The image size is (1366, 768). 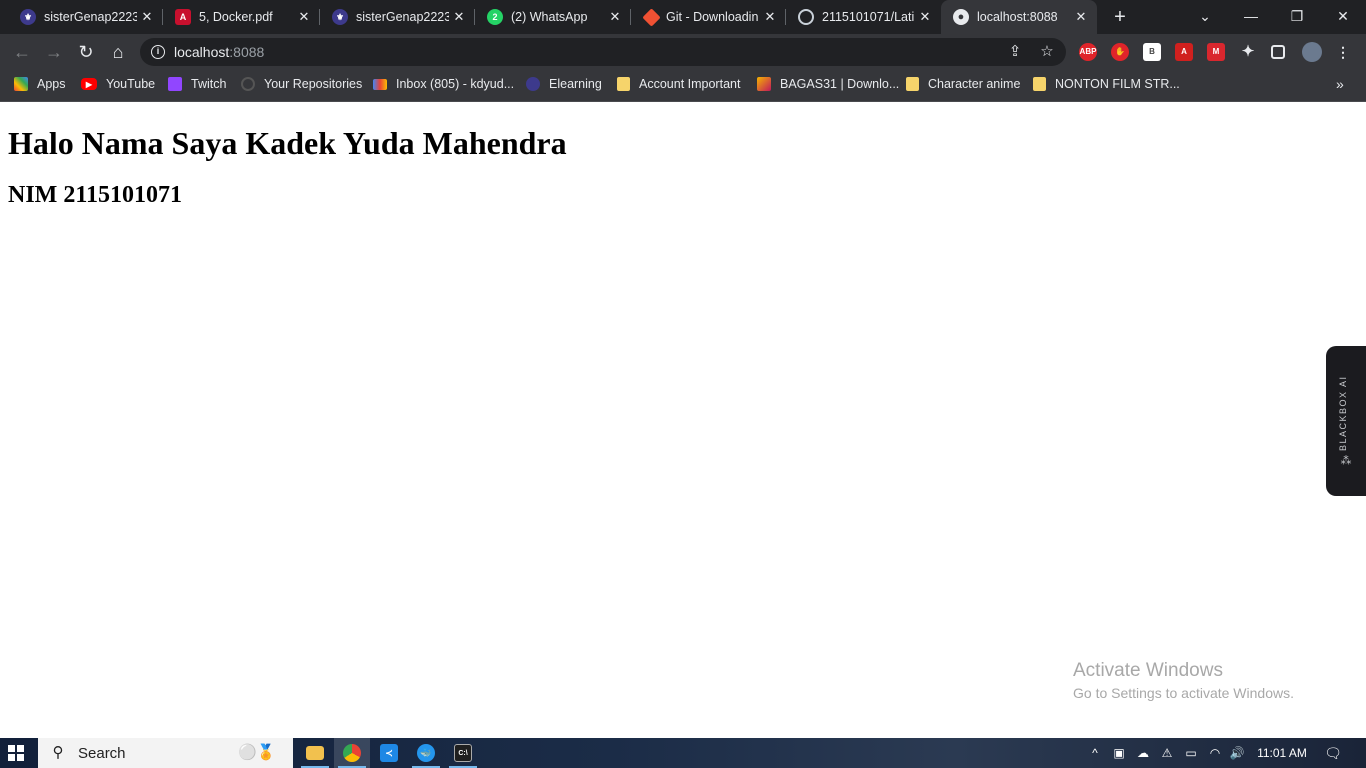 I want to click on bookmark-folder-character-anime: Character anime, so click(x=963, y=84).